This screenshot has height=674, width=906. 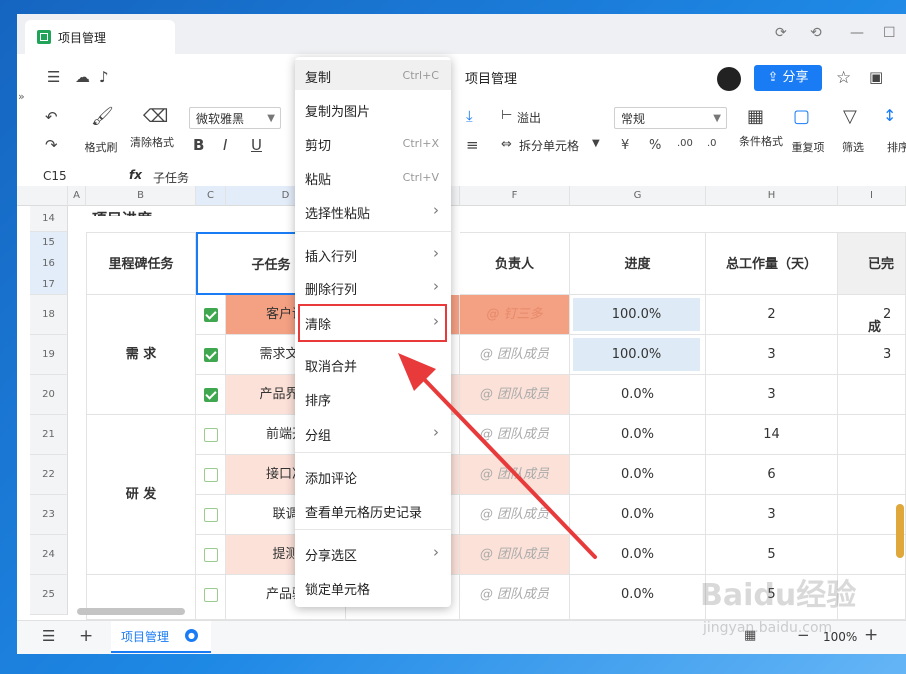 What do you see at coordinates (82, 77) in the screenshot?
I see `cloud-check-icon: ☁` at bounding box center [82, 77].